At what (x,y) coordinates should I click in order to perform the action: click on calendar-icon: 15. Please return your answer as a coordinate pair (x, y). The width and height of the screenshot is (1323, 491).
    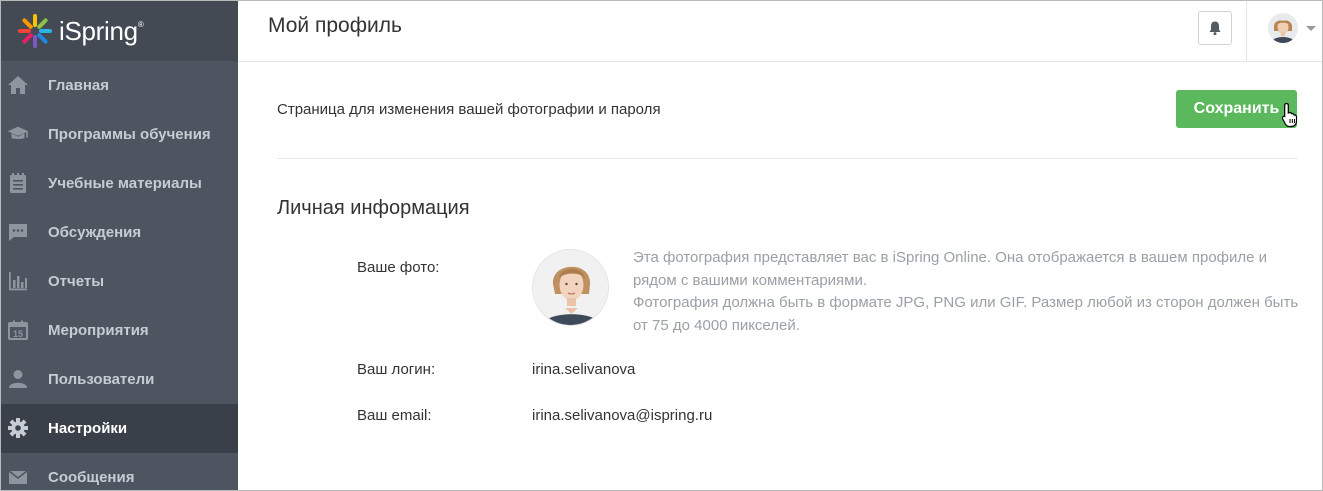
    Looking at the image, I should click on (18, 330).